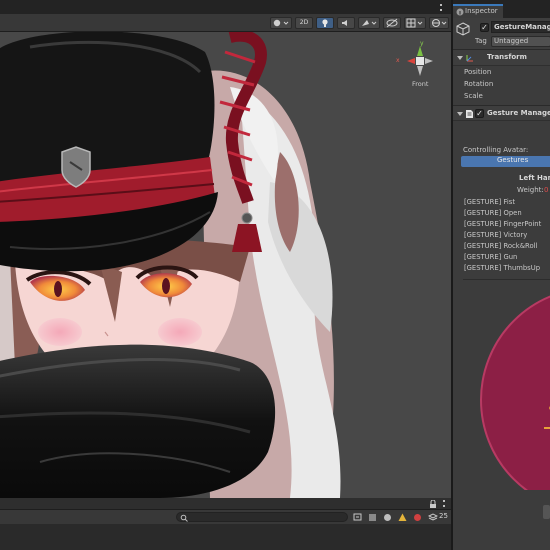  I want to click on lighting-toggle, so click(325, 23).